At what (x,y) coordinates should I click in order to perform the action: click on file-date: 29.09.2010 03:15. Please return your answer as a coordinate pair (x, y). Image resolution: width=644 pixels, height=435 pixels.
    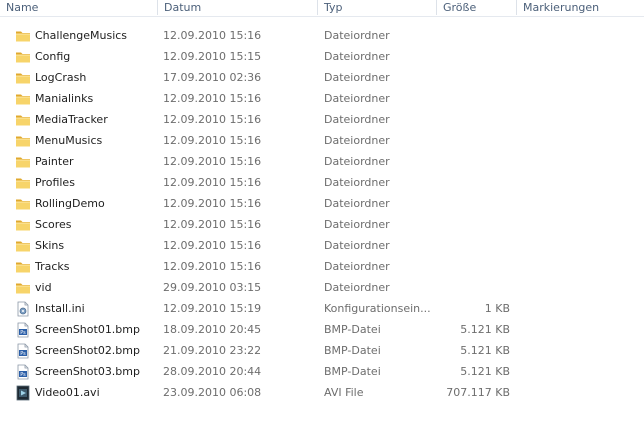
    Looking at the image, I should click on (212, 287).